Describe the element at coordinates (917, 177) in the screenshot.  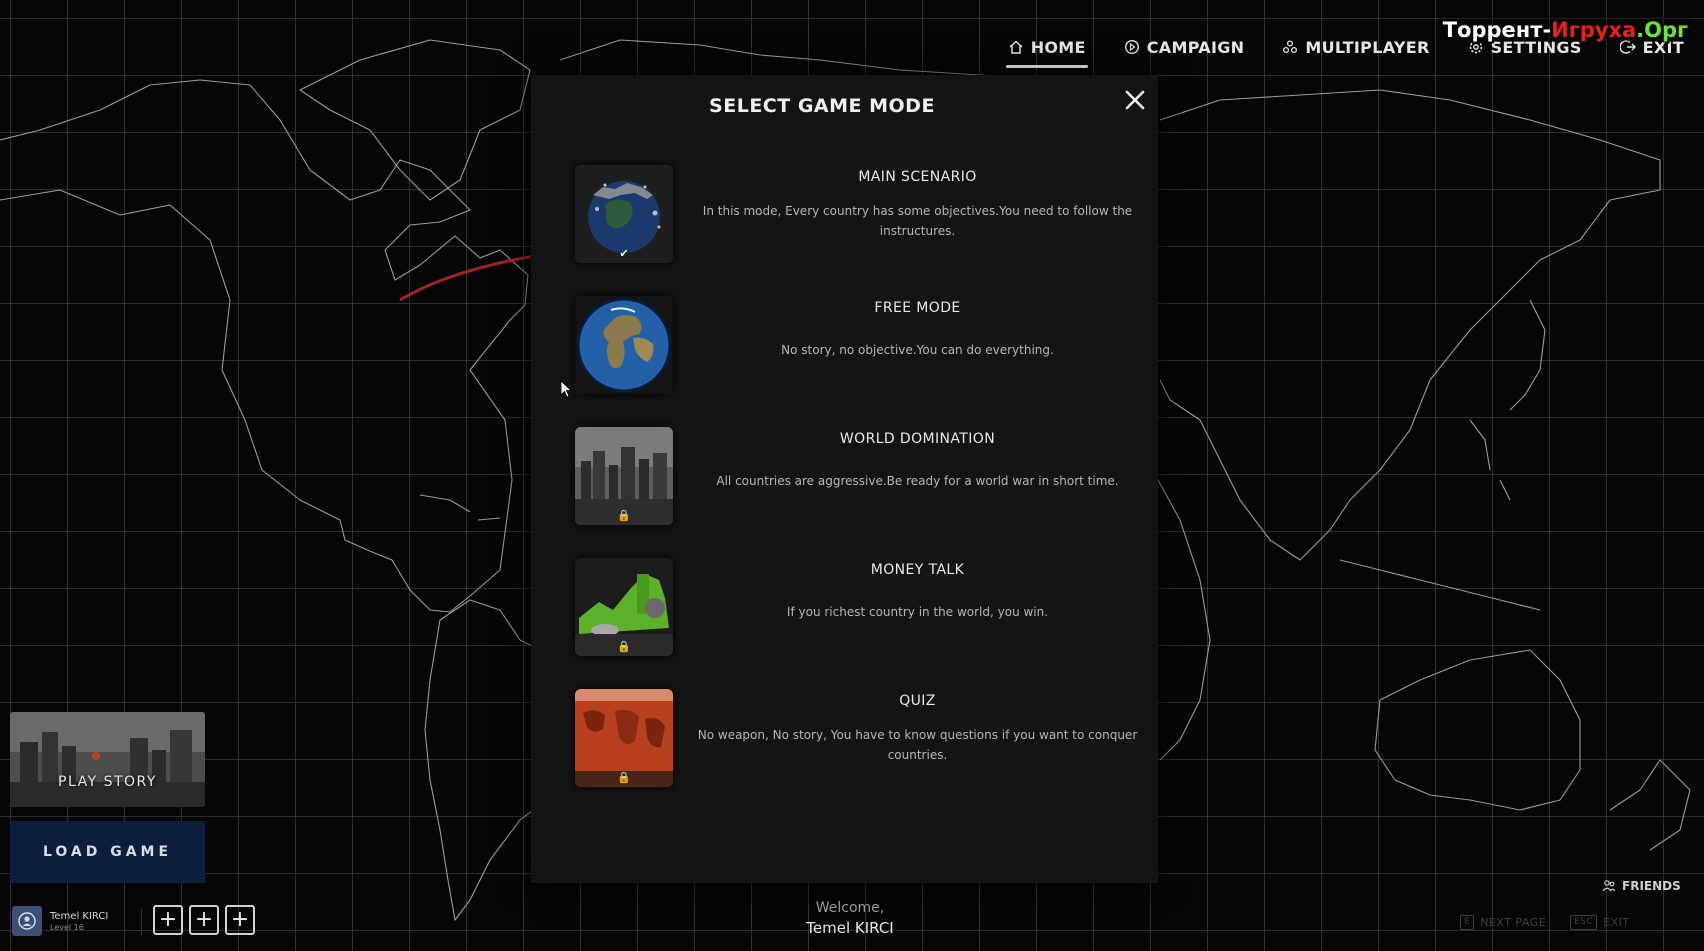
I see `mode-name: MAIN SCENARIO` at that location.